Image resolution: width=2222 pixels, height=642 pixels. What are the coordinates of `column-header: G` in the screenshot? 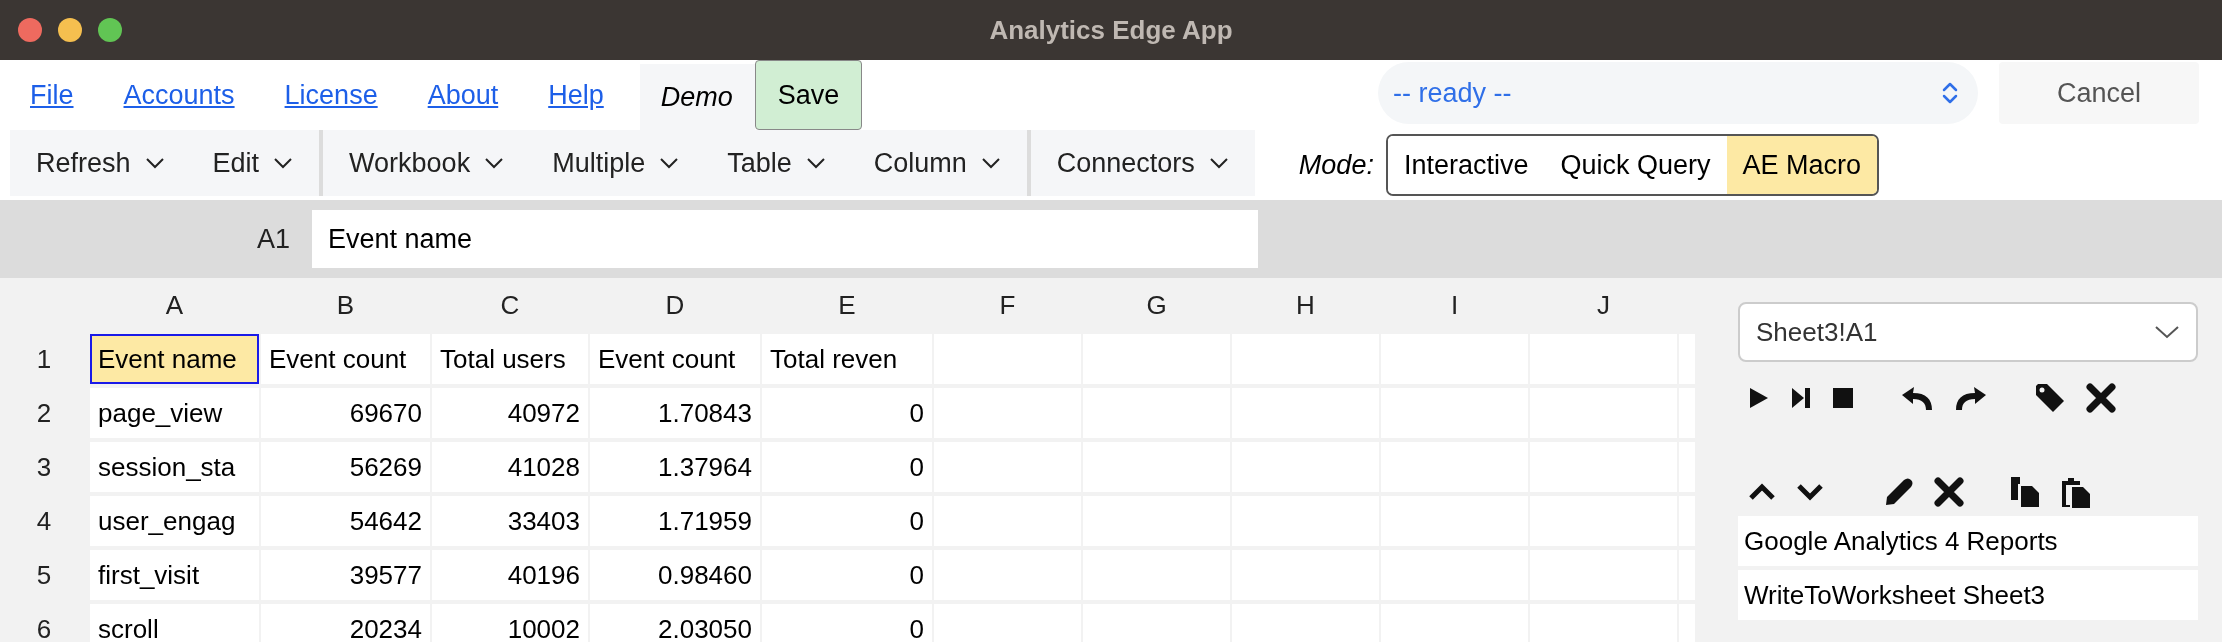 It's located at (1156, 305).